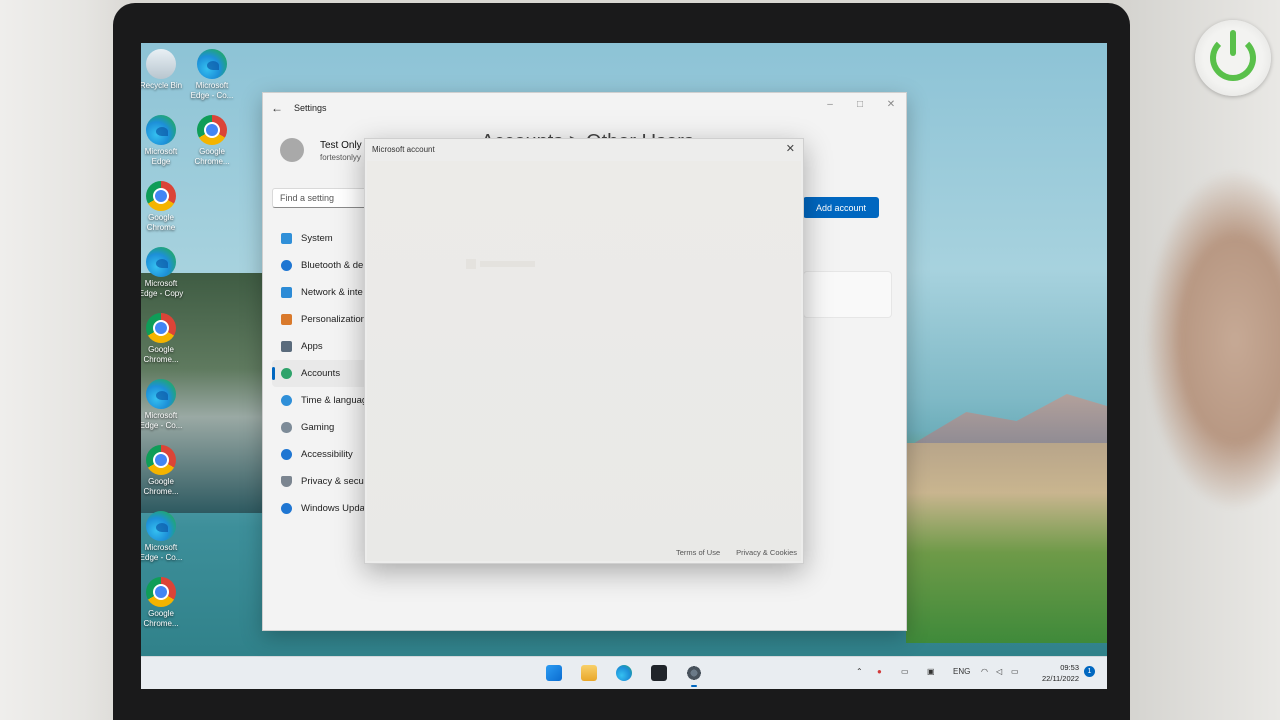  Describe the element at coordinates (1233, 43) in the screenshot. I see `power-bar-icon` at that location.